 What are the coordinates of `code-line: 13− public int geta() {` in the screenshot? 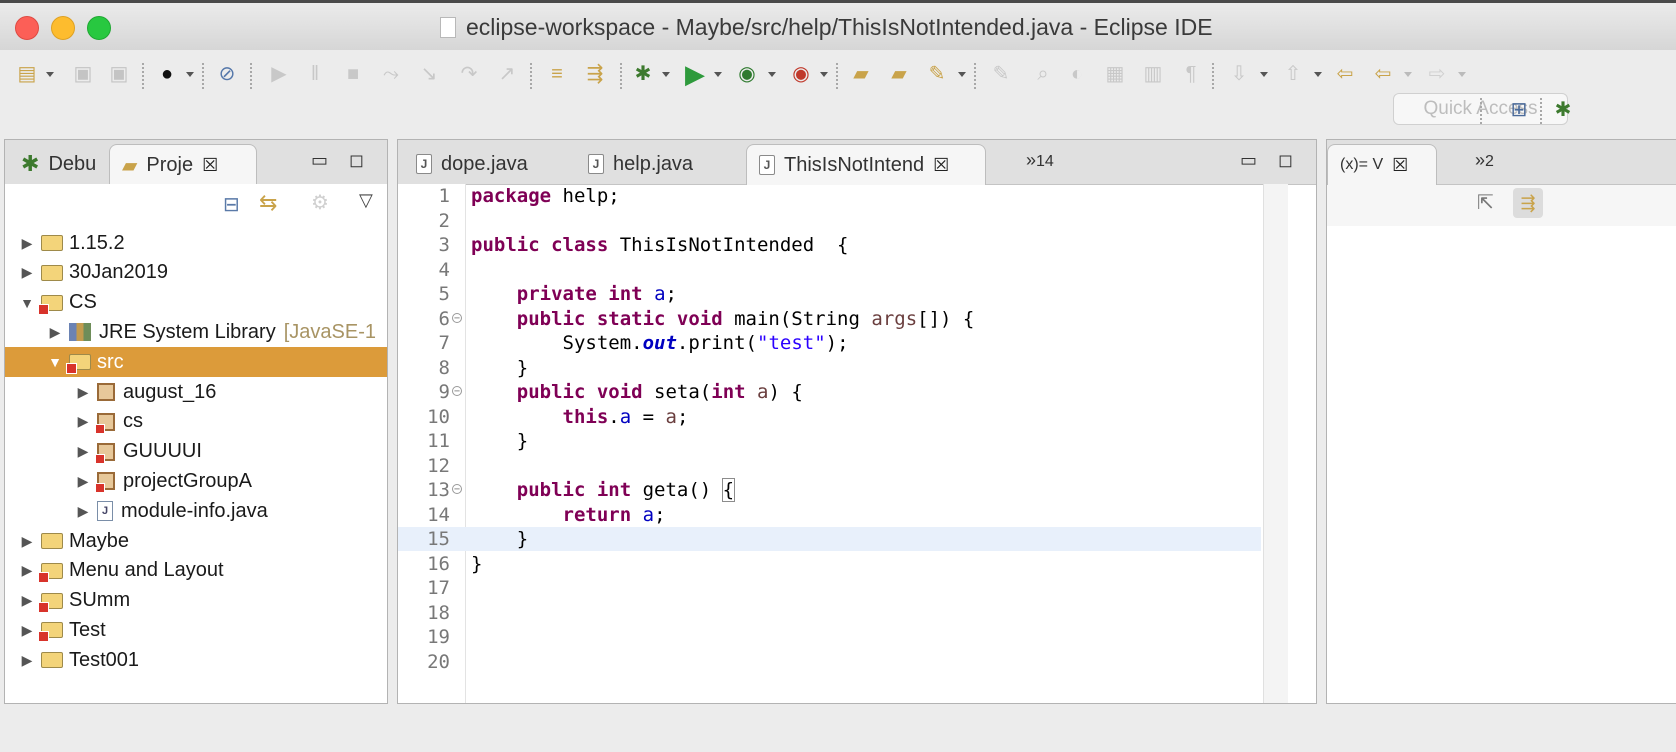 It's located at (829, 490).